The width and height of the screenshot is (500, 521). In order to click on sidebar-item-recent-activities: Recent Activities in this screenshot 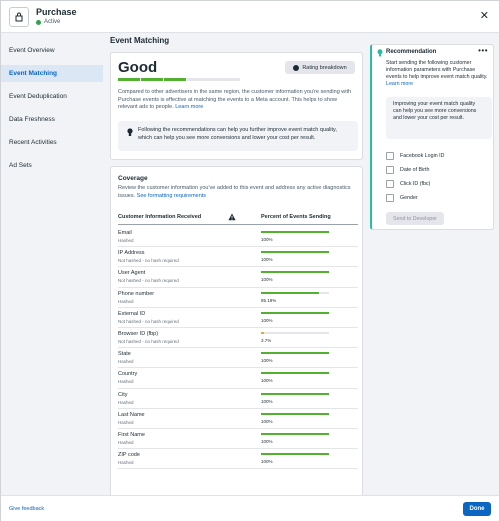, I will do `click(53, 142)`.